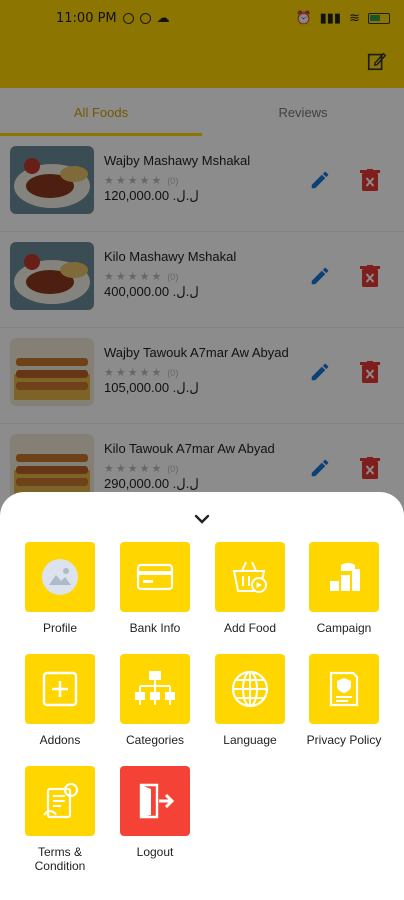 The width and height of the screenshot is (404, 900). I want to click on tile-privacy-policy, so click(344, 689).